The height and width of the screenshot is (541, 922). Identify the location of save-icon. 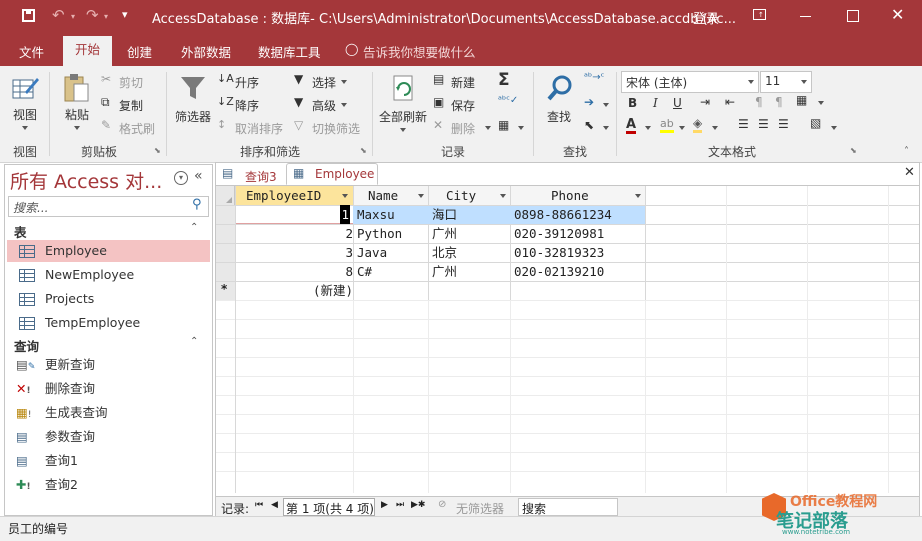
(28, 15).